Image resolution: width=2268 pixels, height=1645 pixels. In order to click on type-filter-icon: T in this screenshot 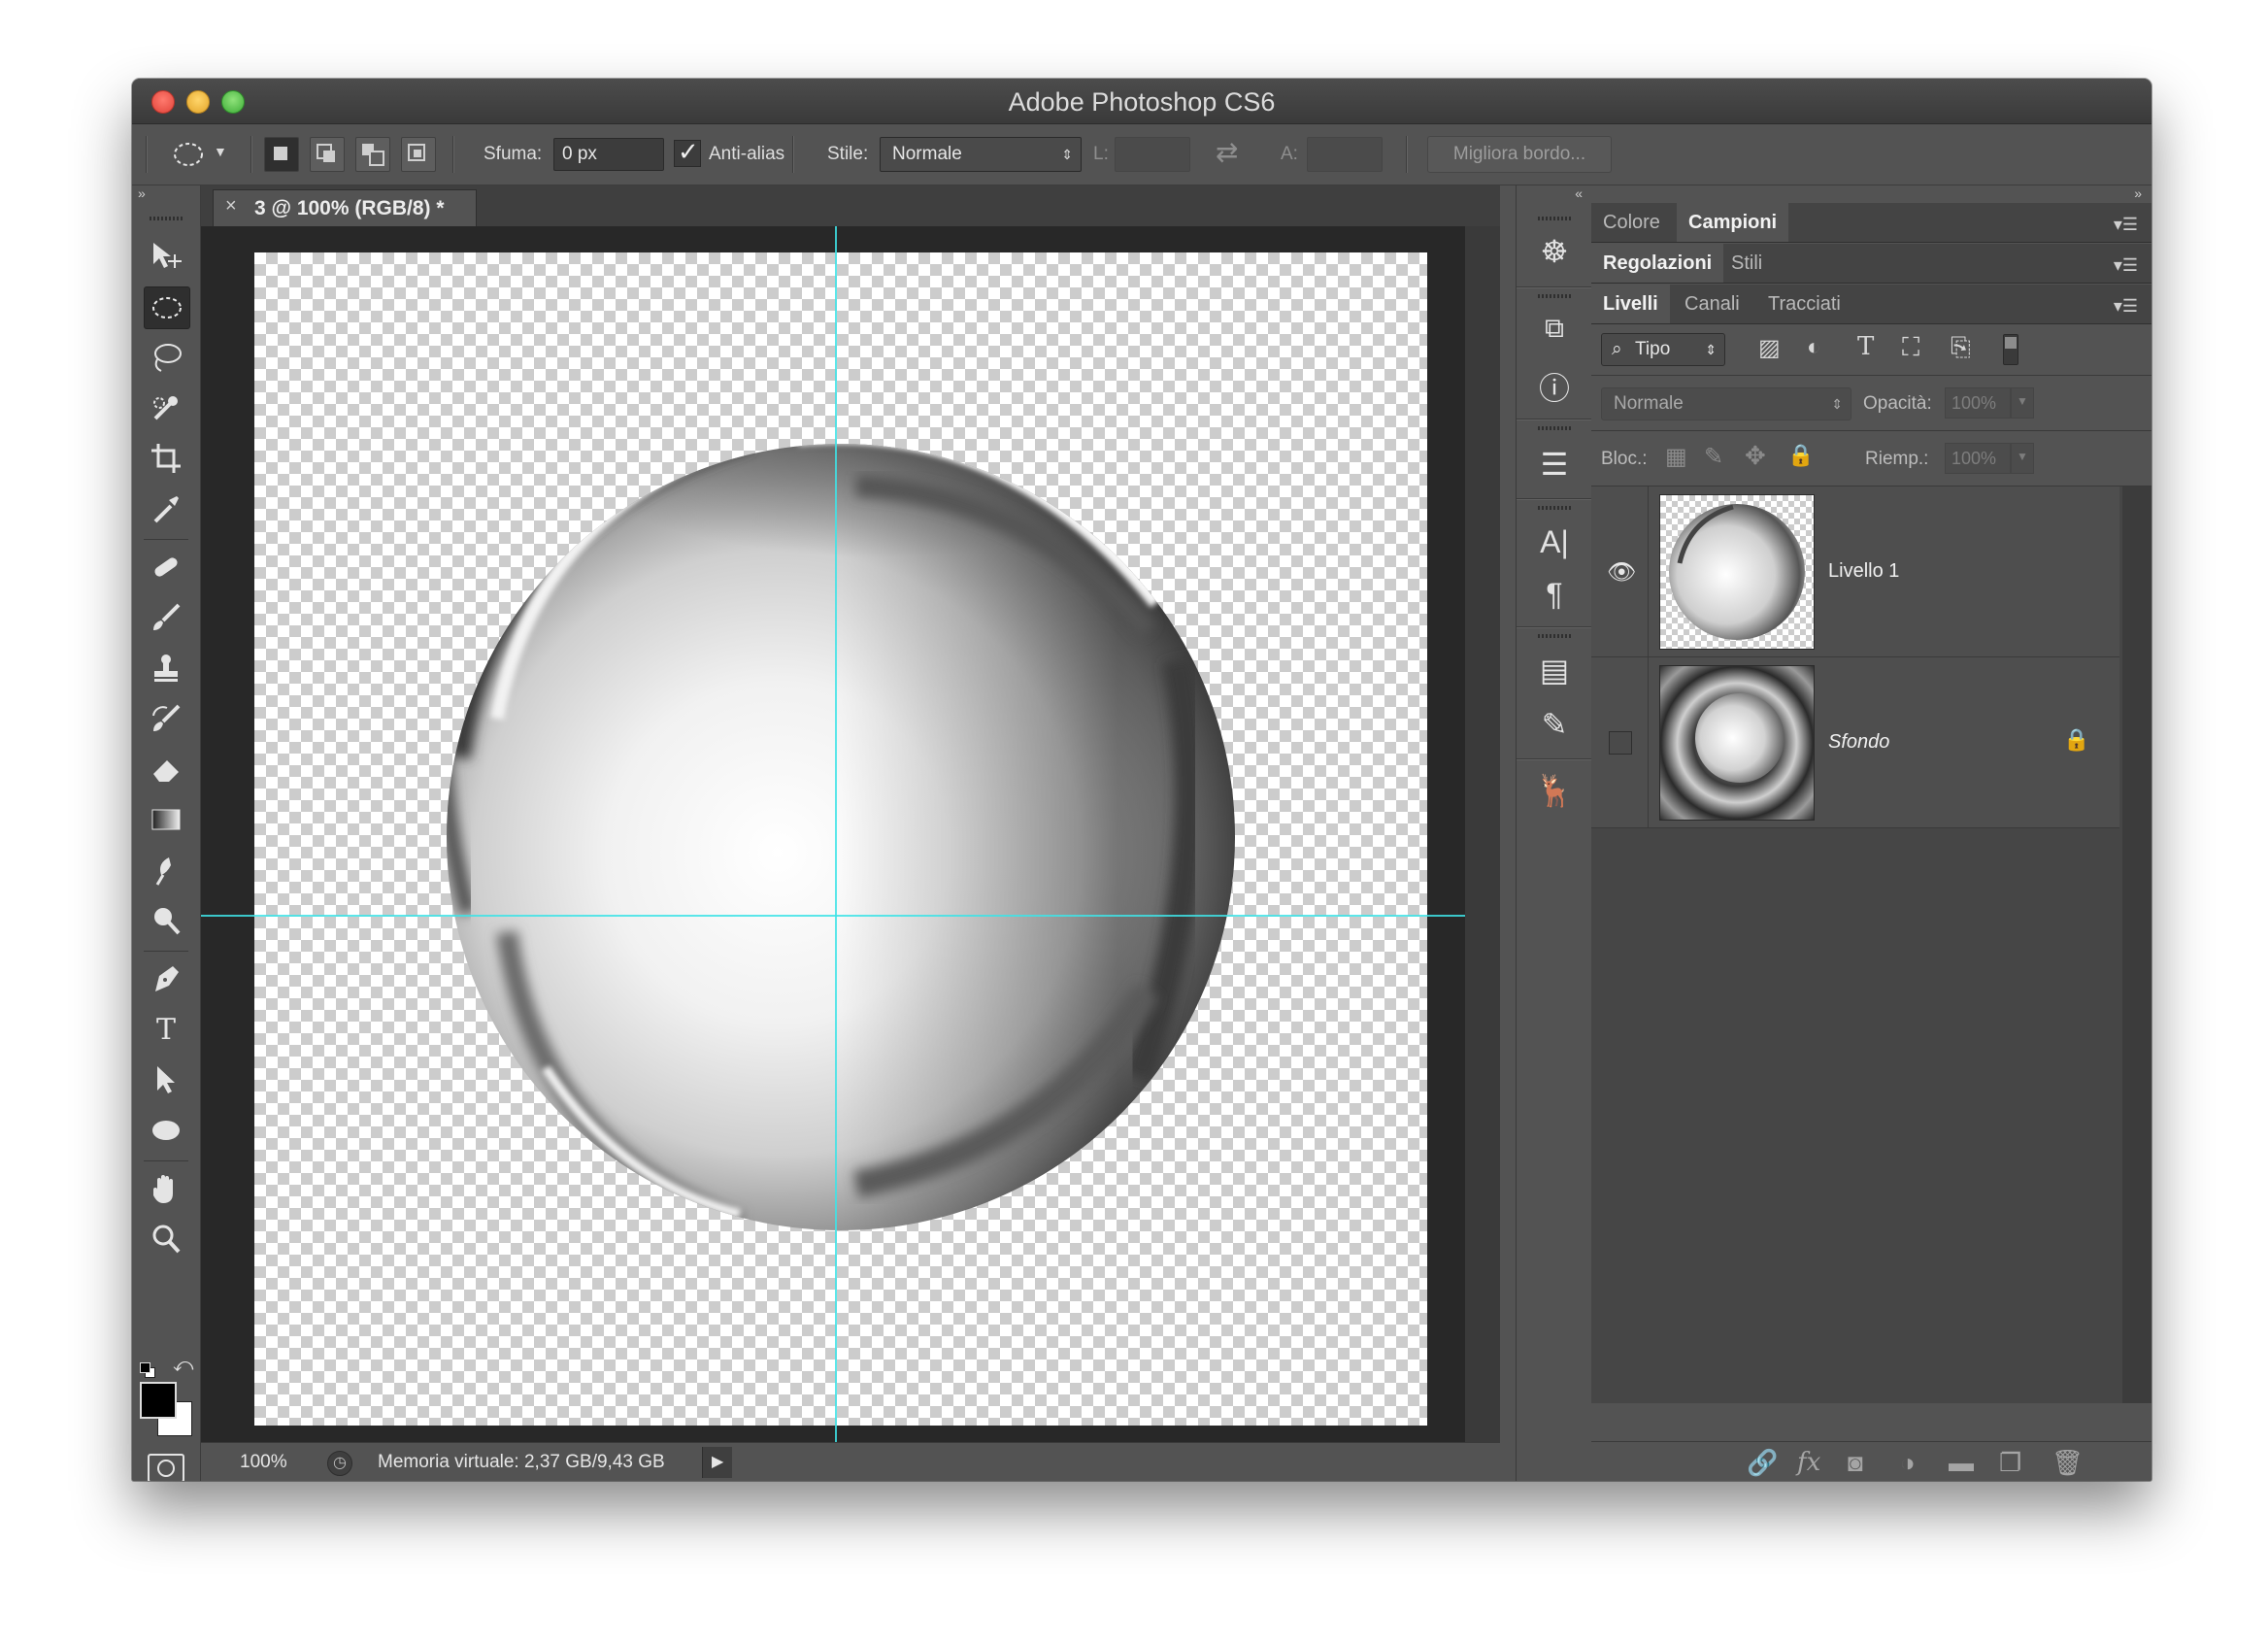, I will do `click(1865, 346)`.